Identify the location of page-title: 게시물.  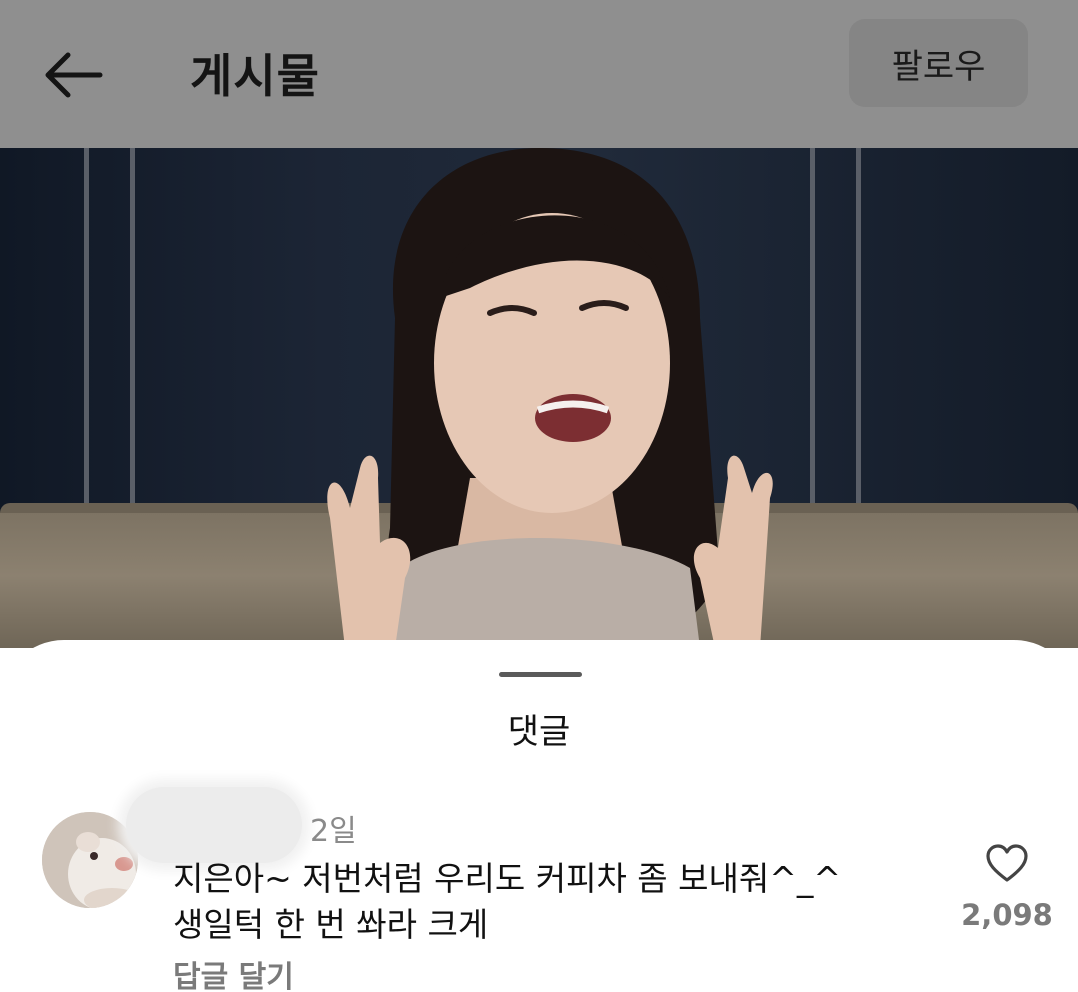
(255, 76).